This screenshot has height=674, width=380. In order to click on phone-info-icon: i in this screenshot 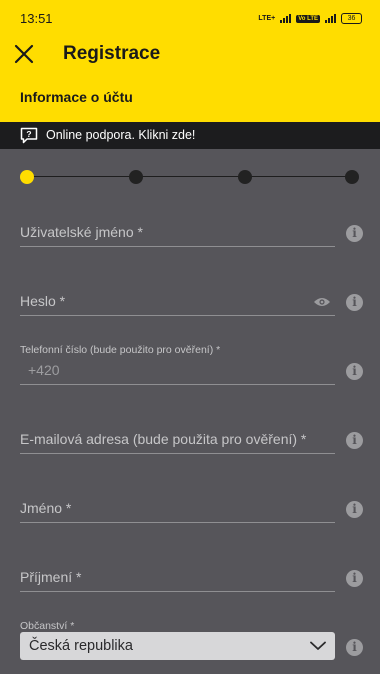, I will do `click(354, 371)`.